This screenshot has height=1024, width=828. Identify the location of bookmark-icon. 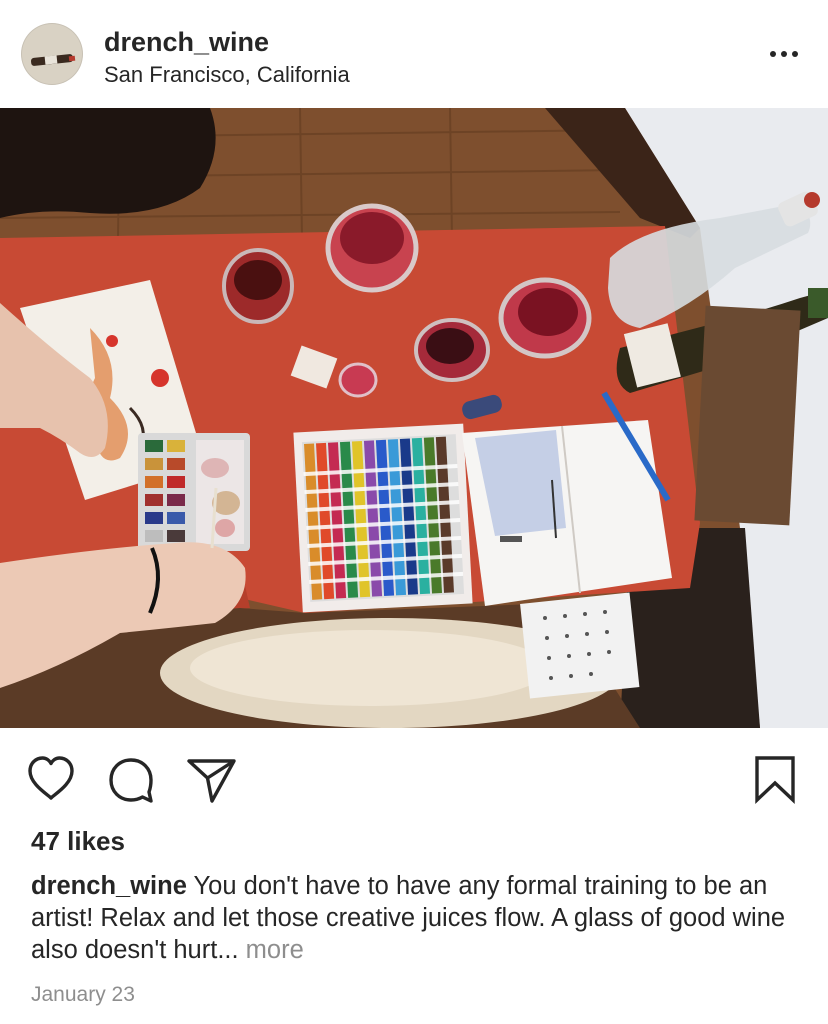
(775, 779).